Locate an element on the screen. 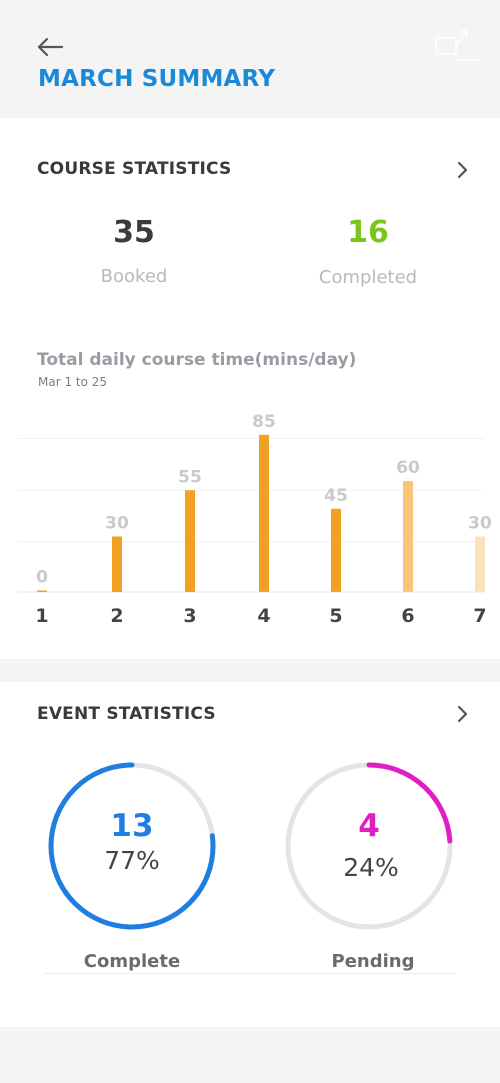 The image size is (500, 1083). completed-count: 16 is located at coordinates (368, 232).